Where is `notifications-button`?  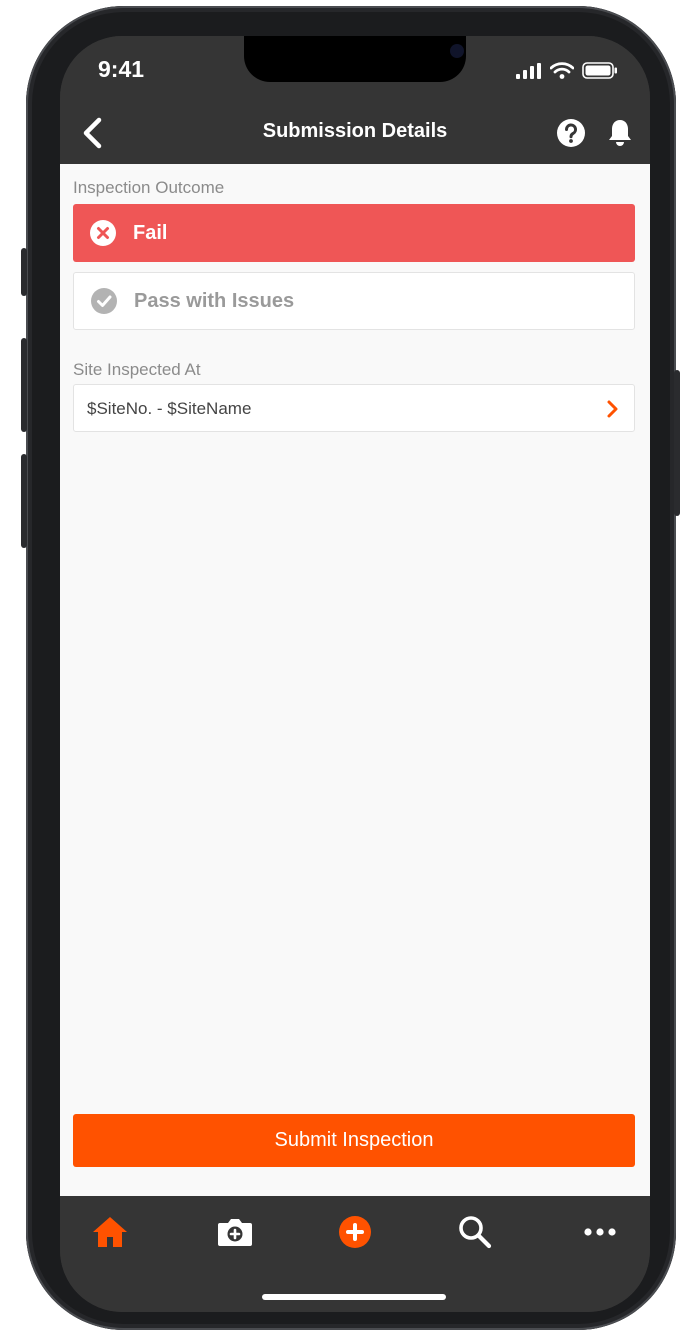
notifications-button is located at coordinates (620, 133).